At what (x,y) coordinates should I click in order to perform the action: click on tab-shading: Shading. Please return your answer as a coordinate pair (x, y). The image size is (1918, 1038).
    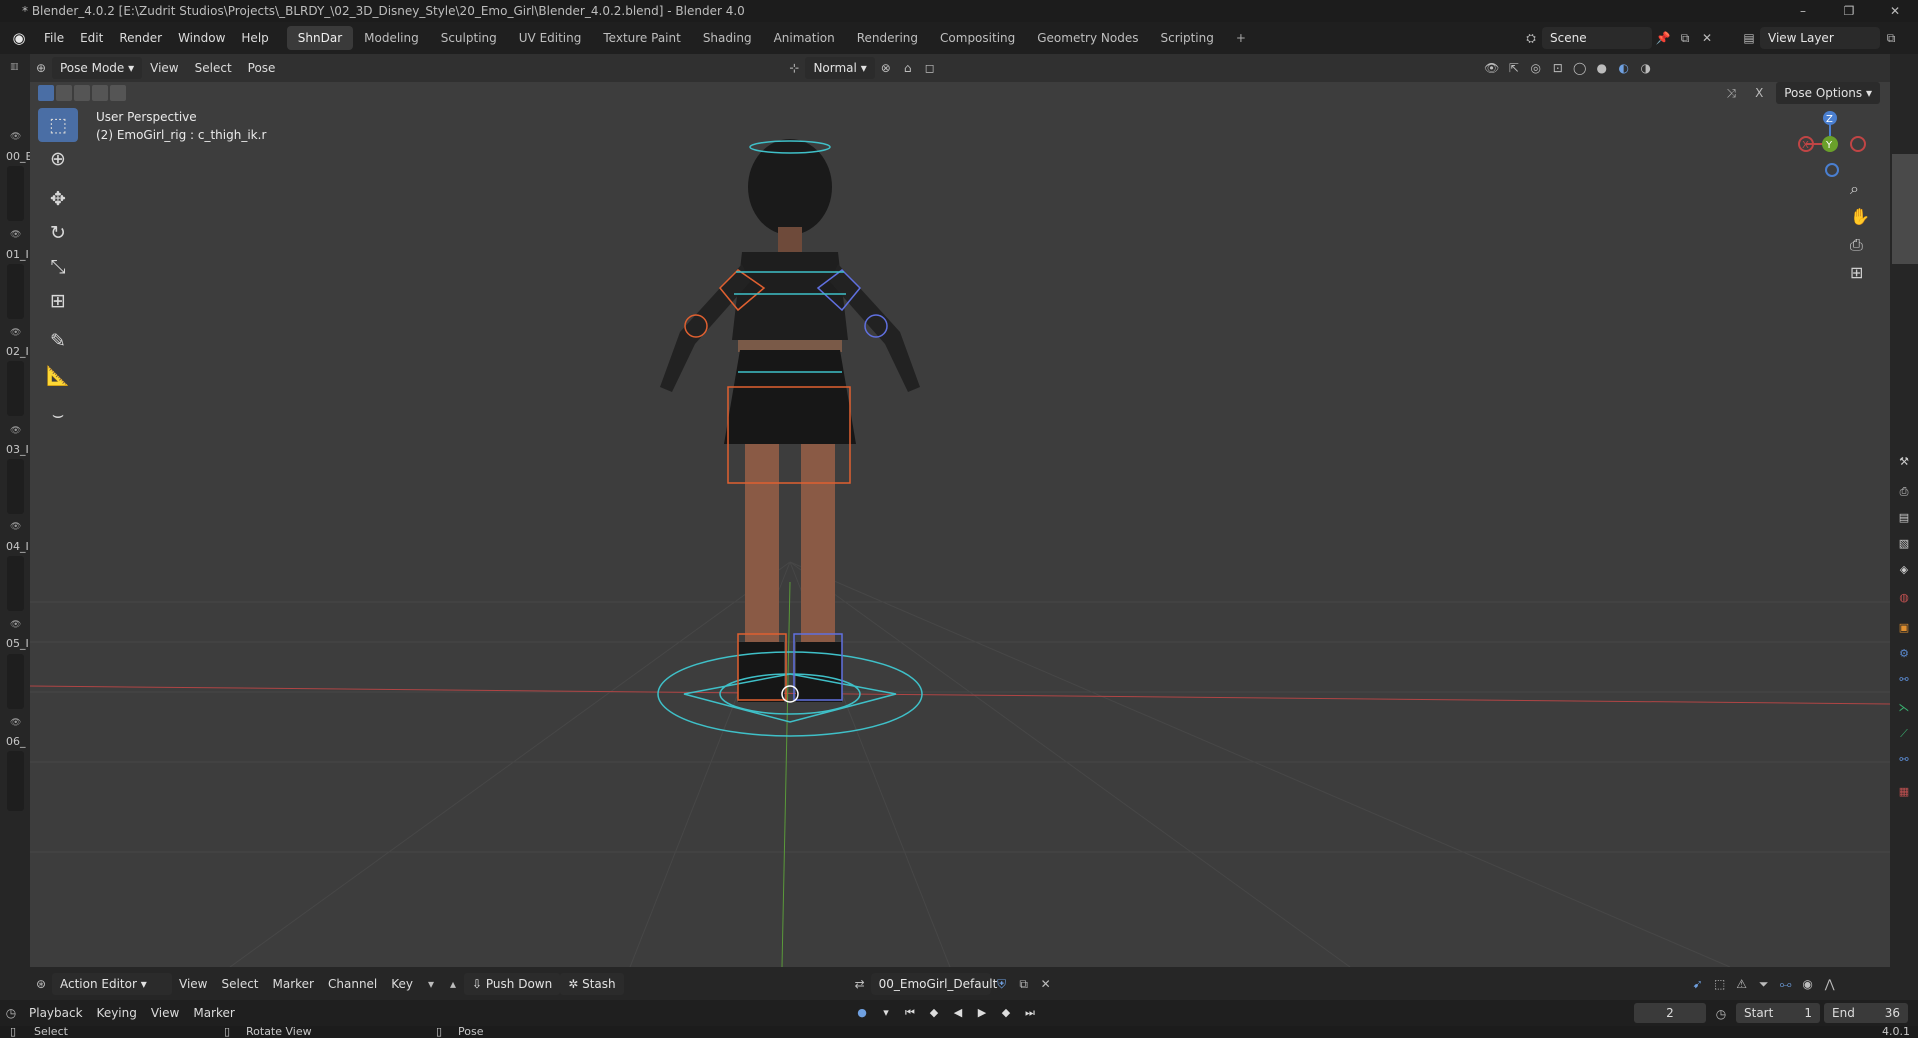
    Looking at the image, I should click on (727, 38).